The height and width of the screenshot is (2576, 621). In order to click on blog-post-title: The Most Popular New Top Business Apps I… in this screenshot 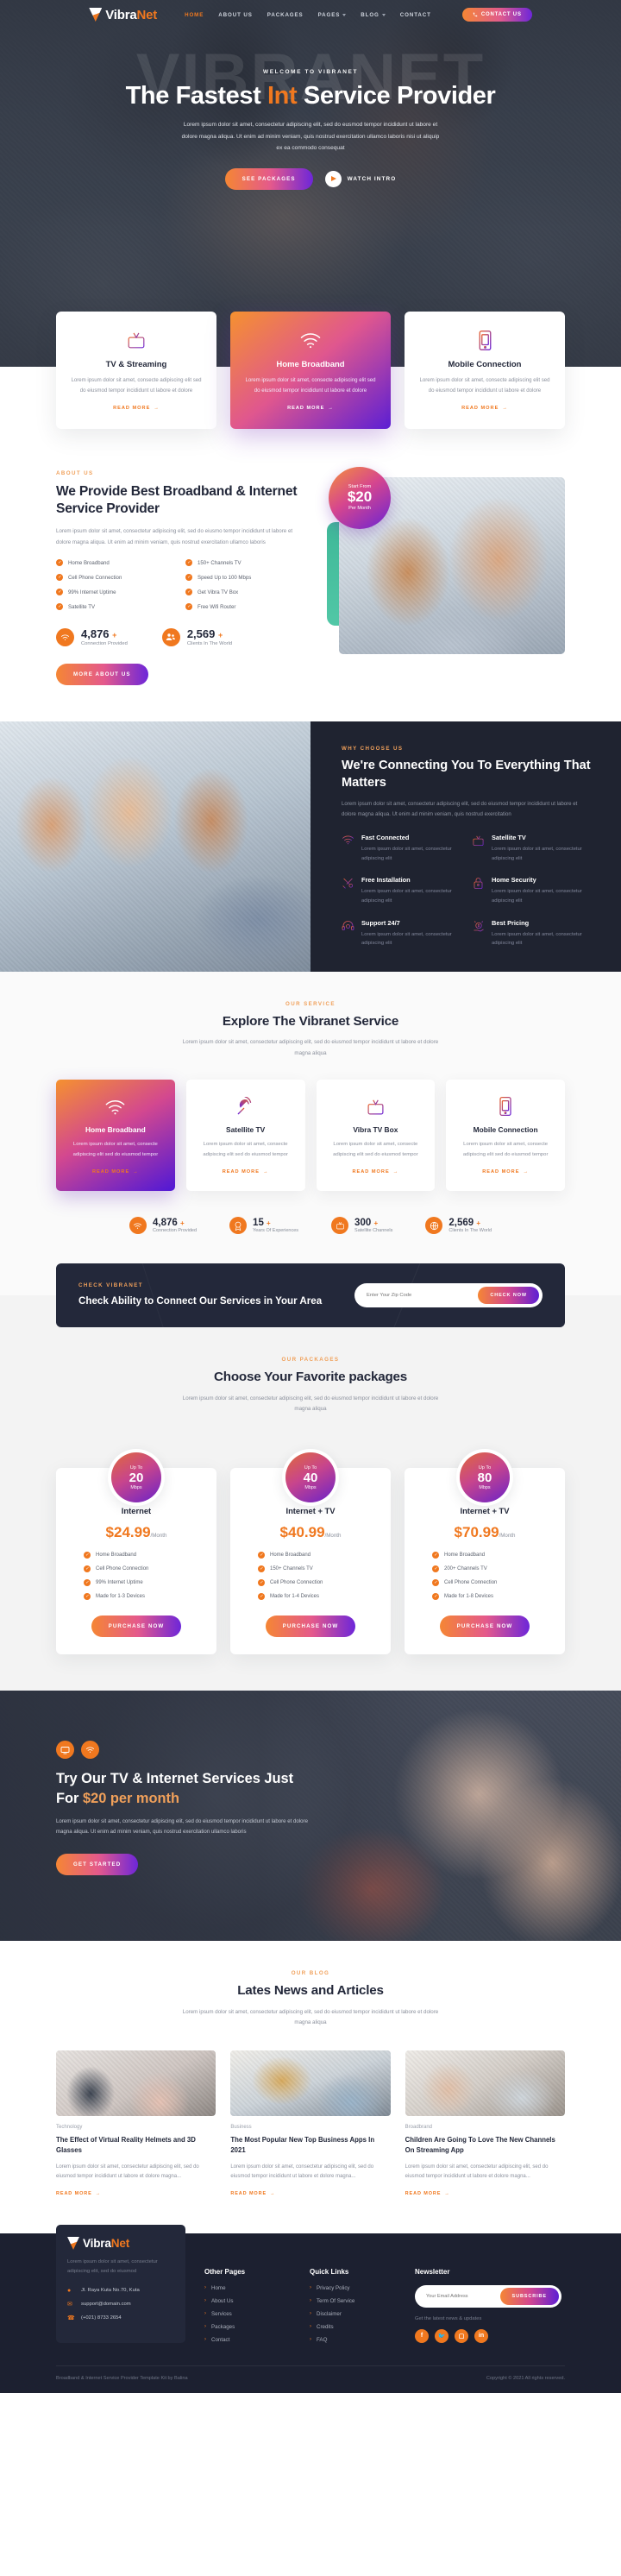, I will do `click(303, 2145)`.